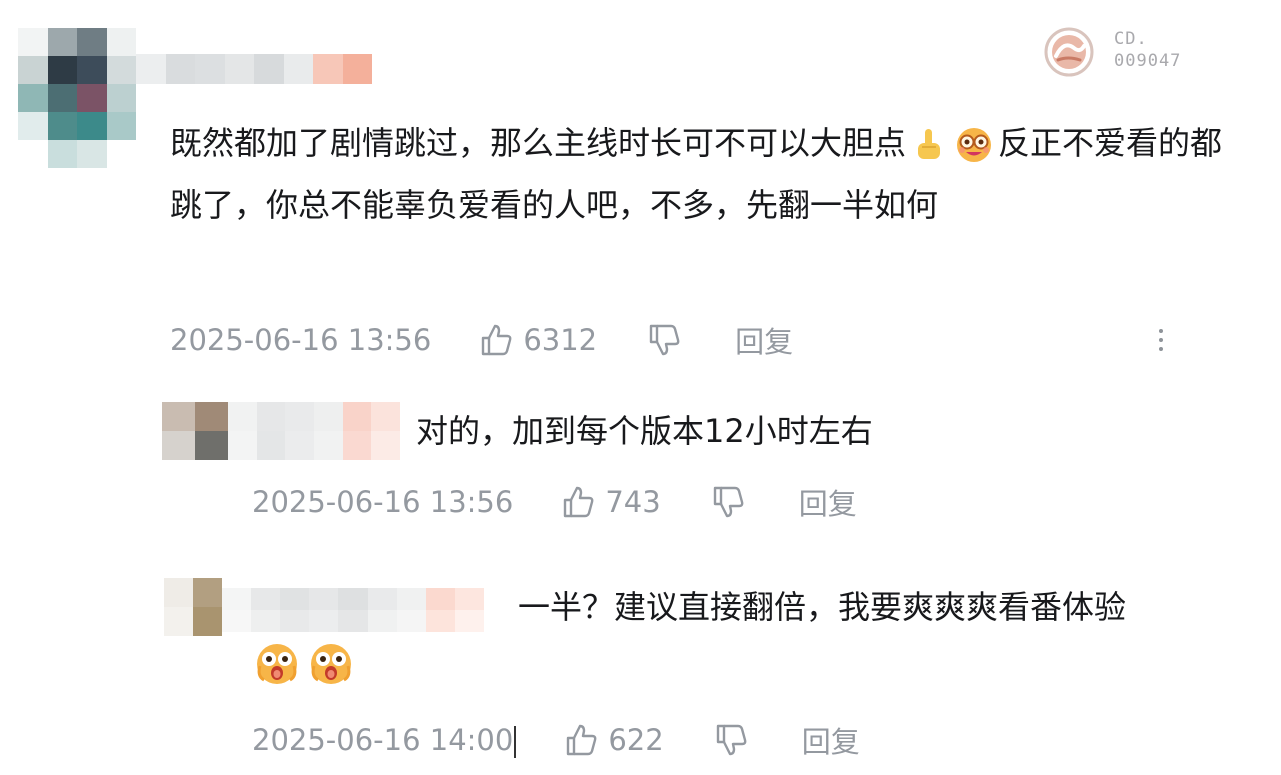 This screenshot has height=775, width=1281. What do you see at coordinates (304, 663) in the screenshot?
I see `reply-emoji-row` at bounding box center [304, 663].